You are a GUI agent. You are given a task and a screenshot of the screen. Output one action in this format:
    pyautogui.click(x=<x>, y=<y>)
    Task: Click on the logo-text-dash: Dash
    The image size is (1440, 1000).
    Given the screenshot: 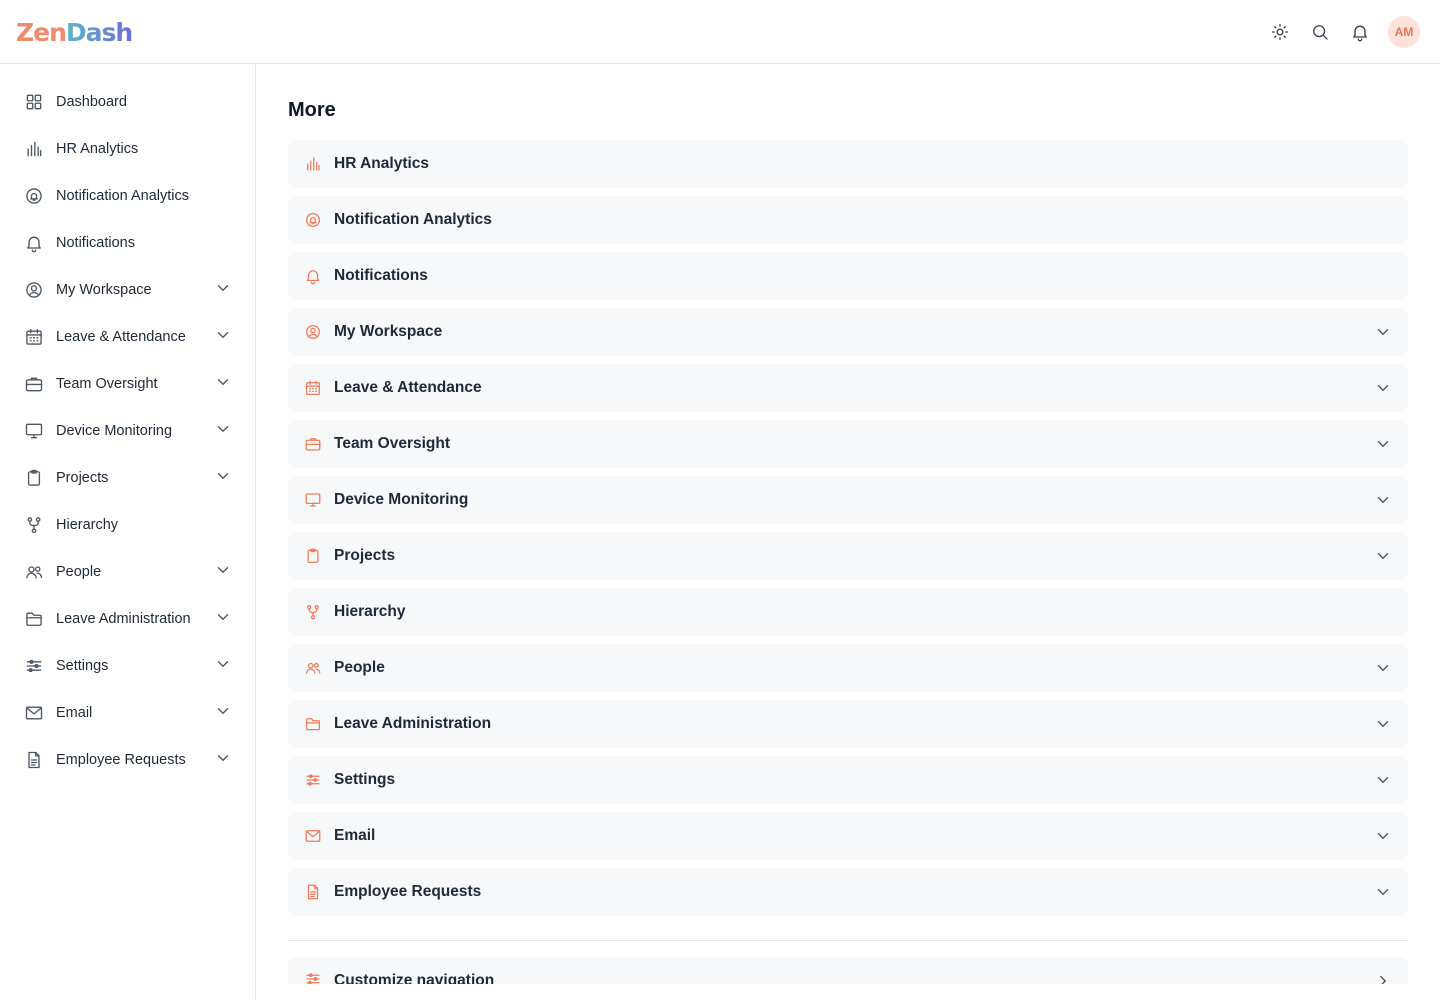 What is the action you would take?
    pyautogui.click(x=99, y=32)
    